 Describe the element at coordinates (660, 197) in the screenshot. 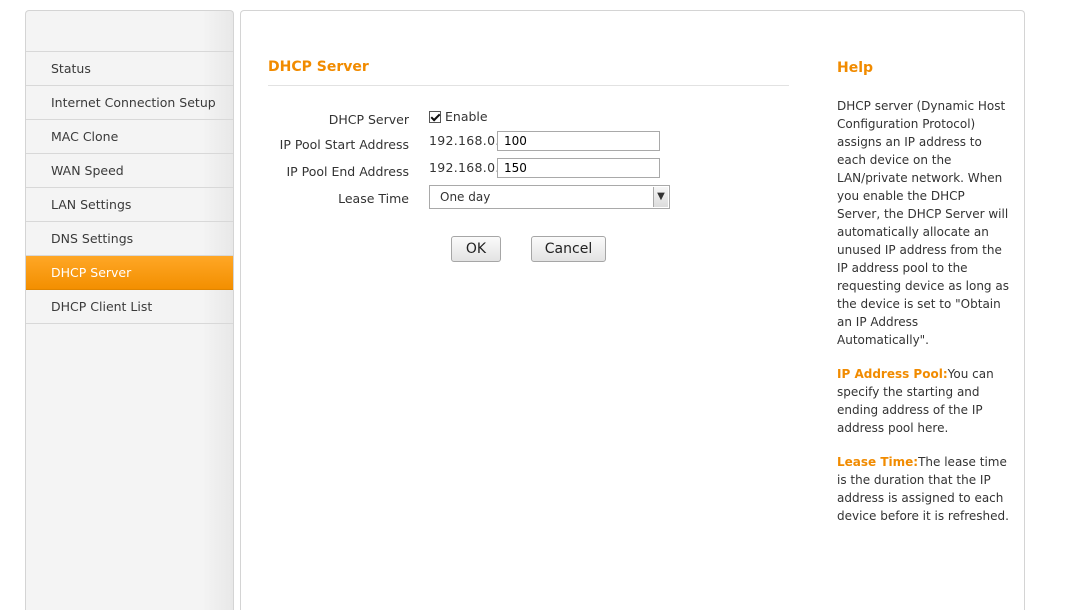

I see `chevron-down-icon: ▼` at that location.